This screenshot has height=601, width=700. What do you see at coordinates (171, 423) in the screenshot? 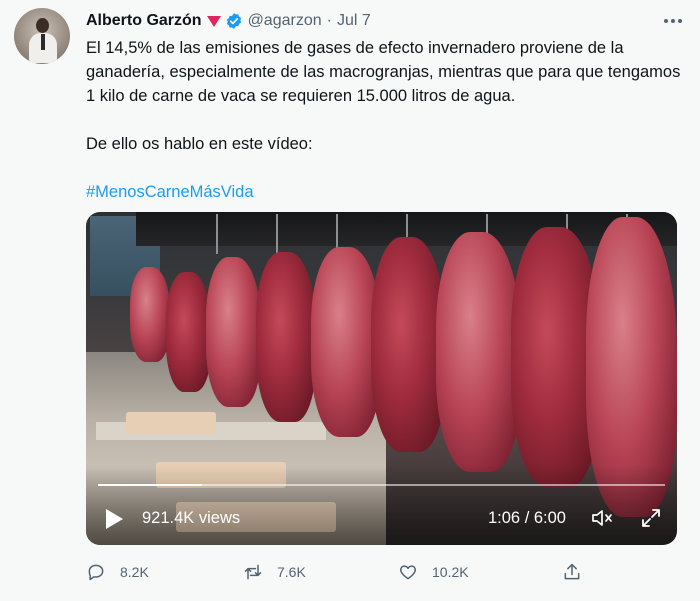
I see `video-tray` at bounding box center [171, 423].